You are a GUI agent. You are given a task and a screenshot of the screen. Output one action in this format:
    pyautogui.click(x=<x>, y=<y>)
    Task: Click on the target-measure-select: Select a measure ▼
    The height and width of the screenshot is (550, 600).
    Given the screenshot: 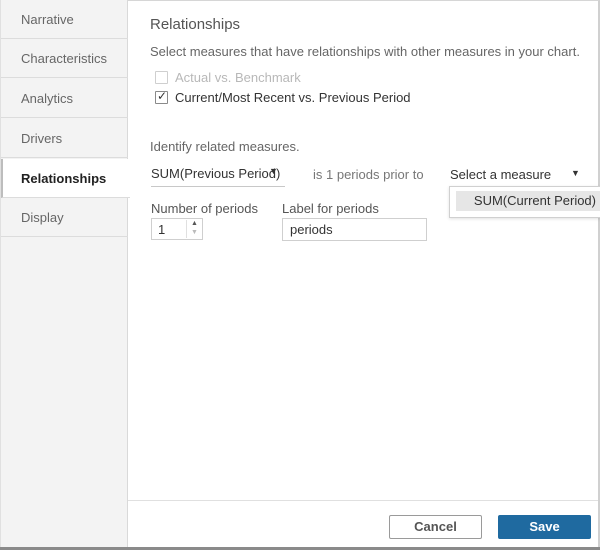 What is the action you would take?
    pyautogui.click(x=515, y=174)
    